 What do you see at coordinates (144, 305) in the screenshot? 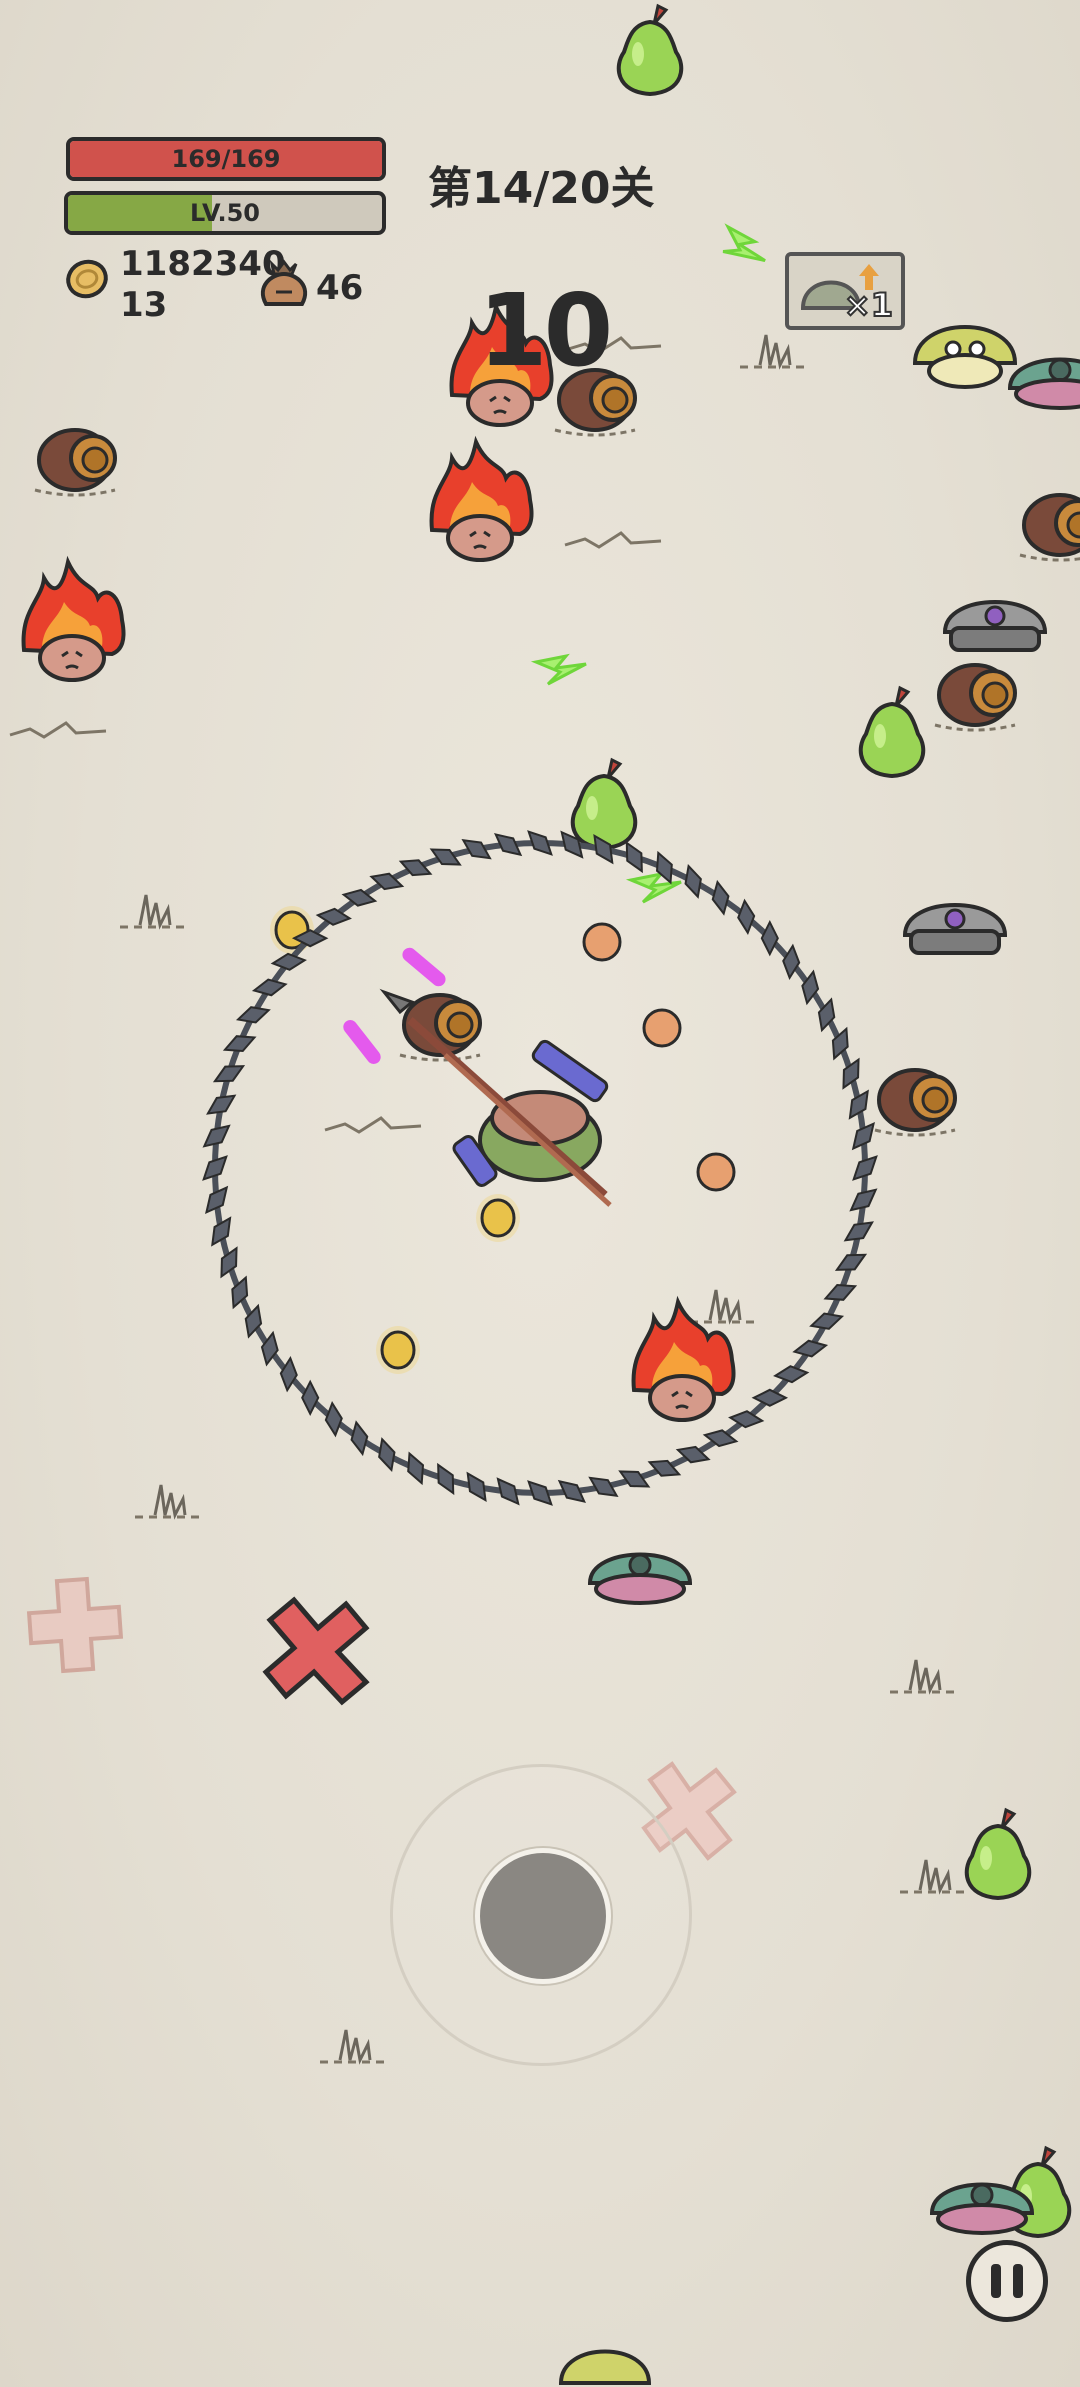
I see `kill-count: 13` at bounding box center [144, 305].